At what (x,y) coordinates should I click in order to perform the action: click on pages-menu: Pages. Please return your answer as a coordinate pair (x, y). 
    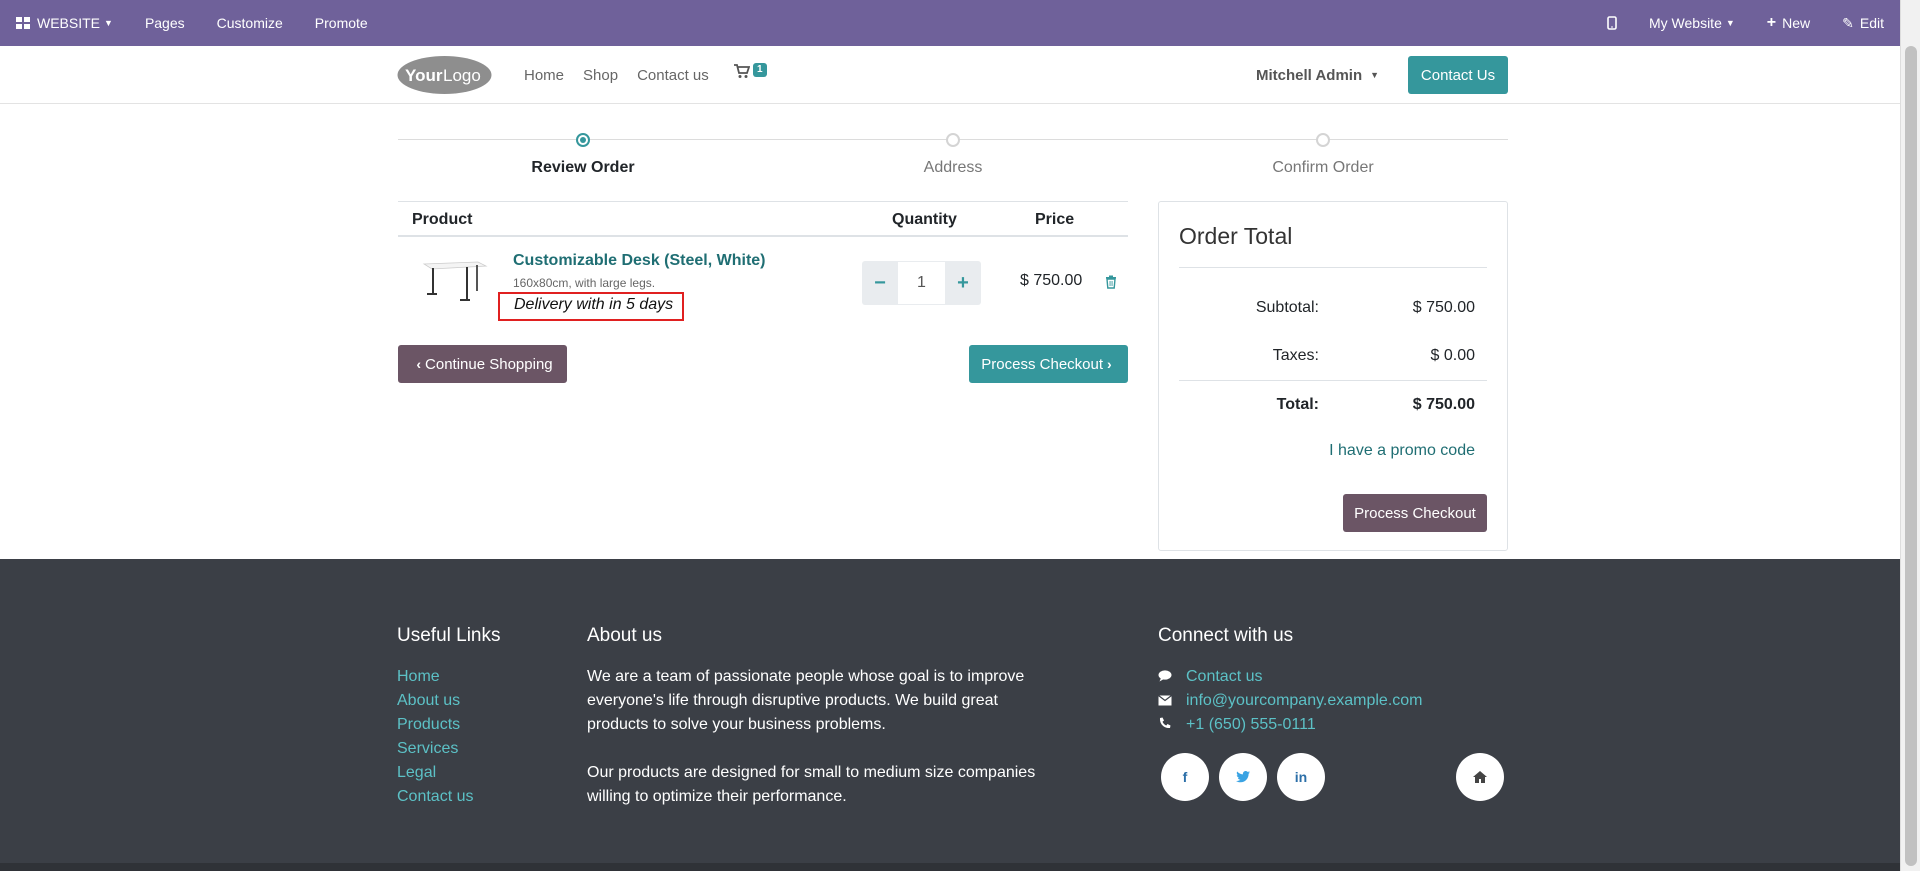
    Looking at the image, I should click on (165, 23).